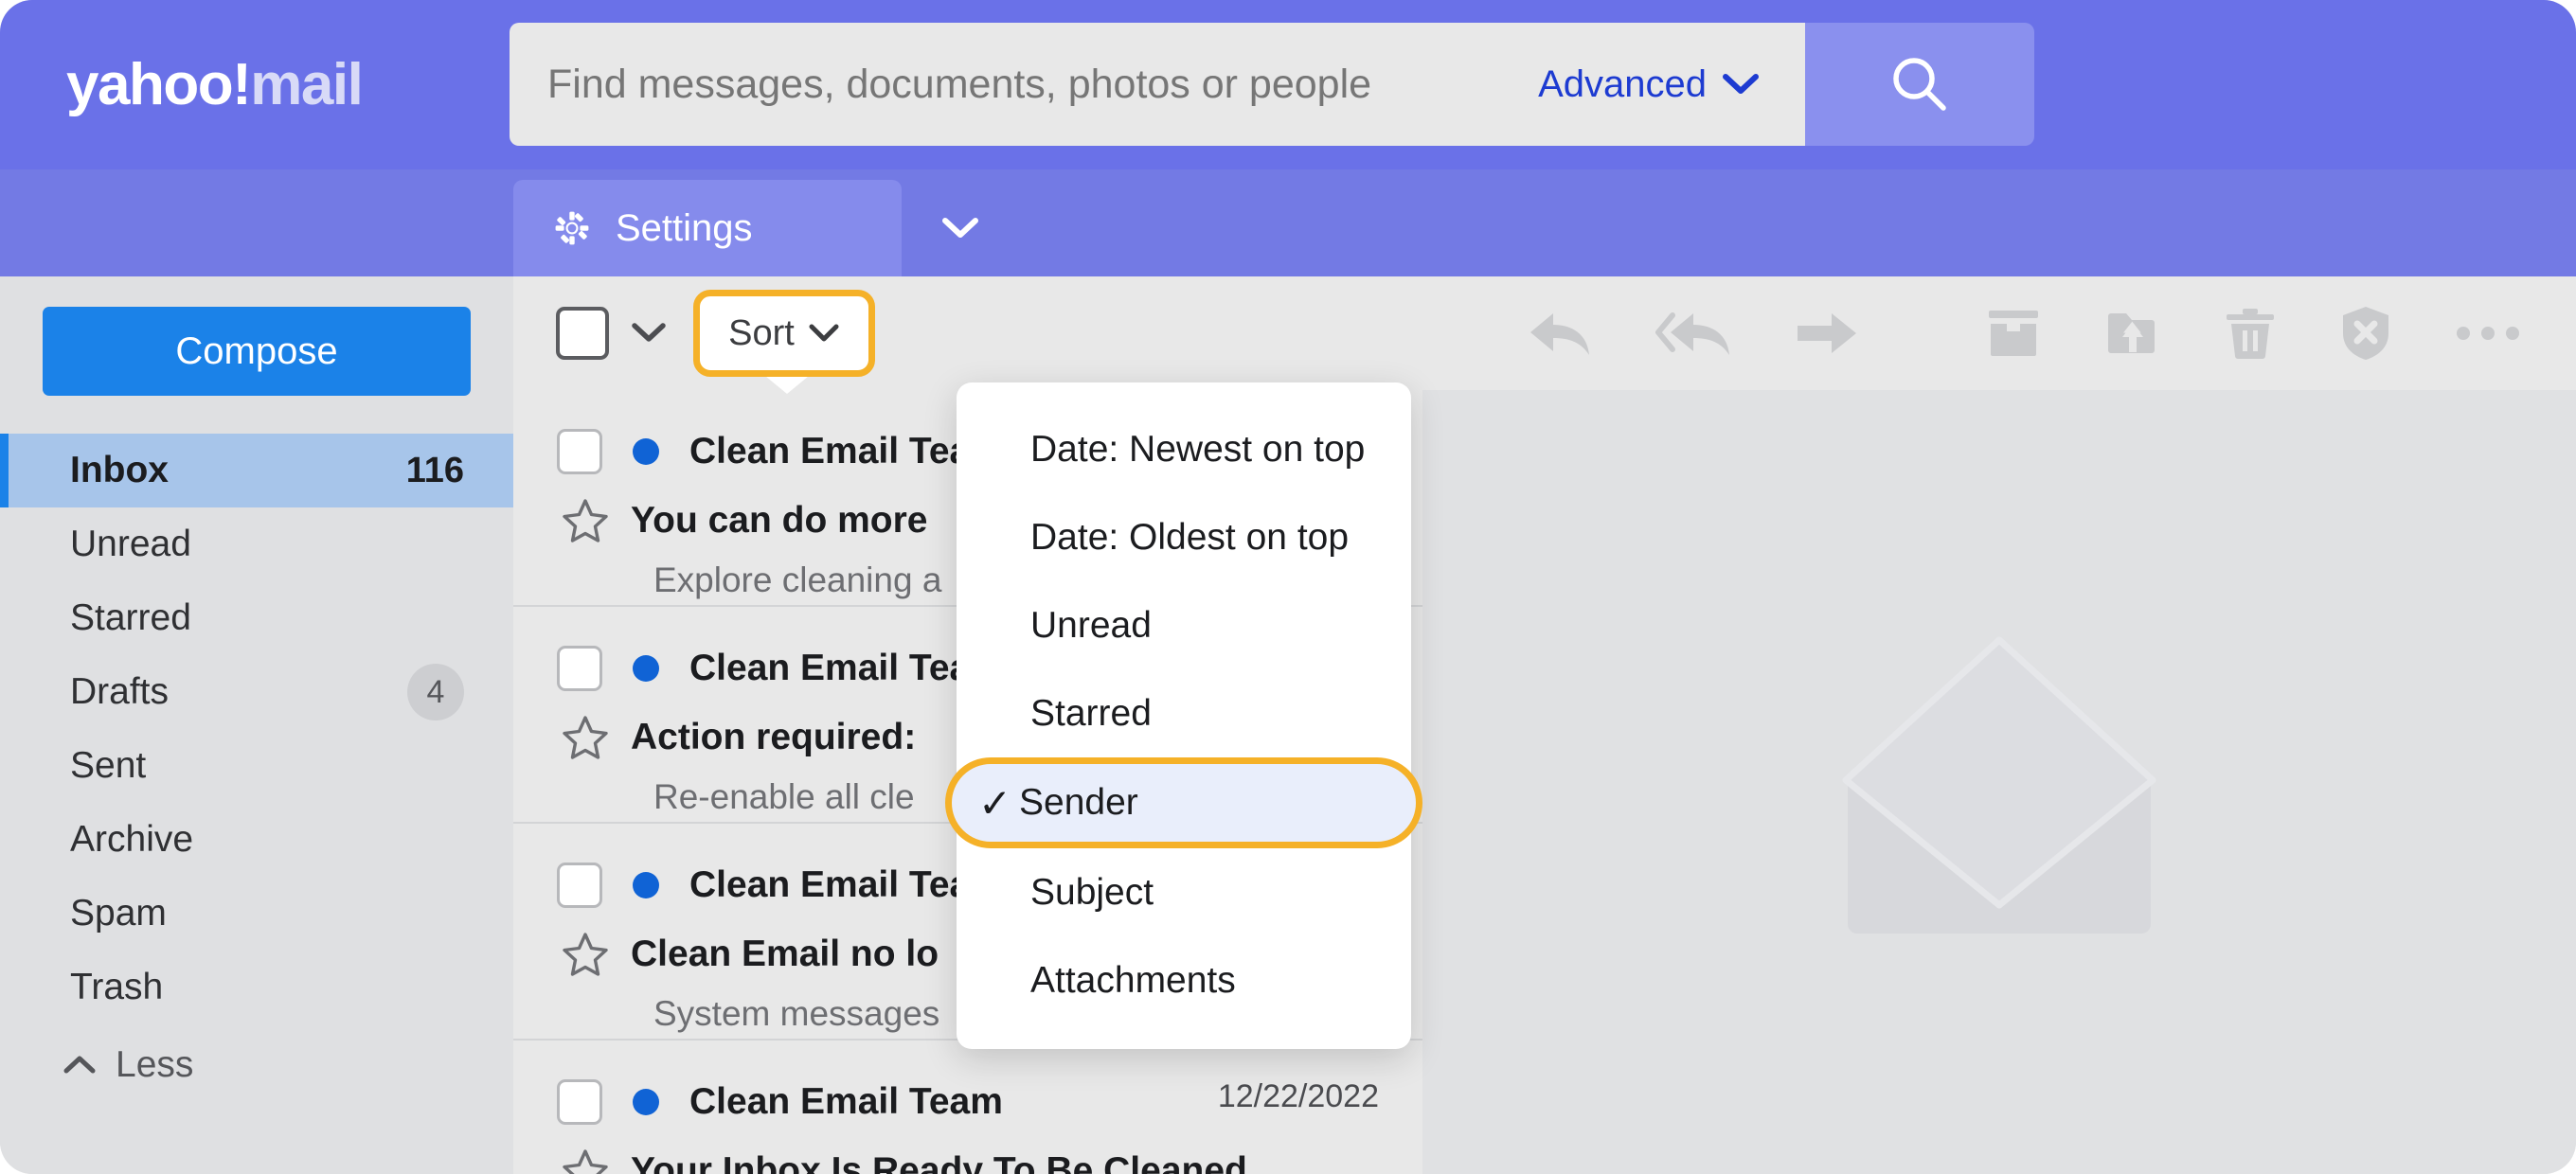  What do you see at coordinates (1133, 980) in the screenshot?
I see `sort-menu-item-label: Attachments` at bounding box center [1133, 980].